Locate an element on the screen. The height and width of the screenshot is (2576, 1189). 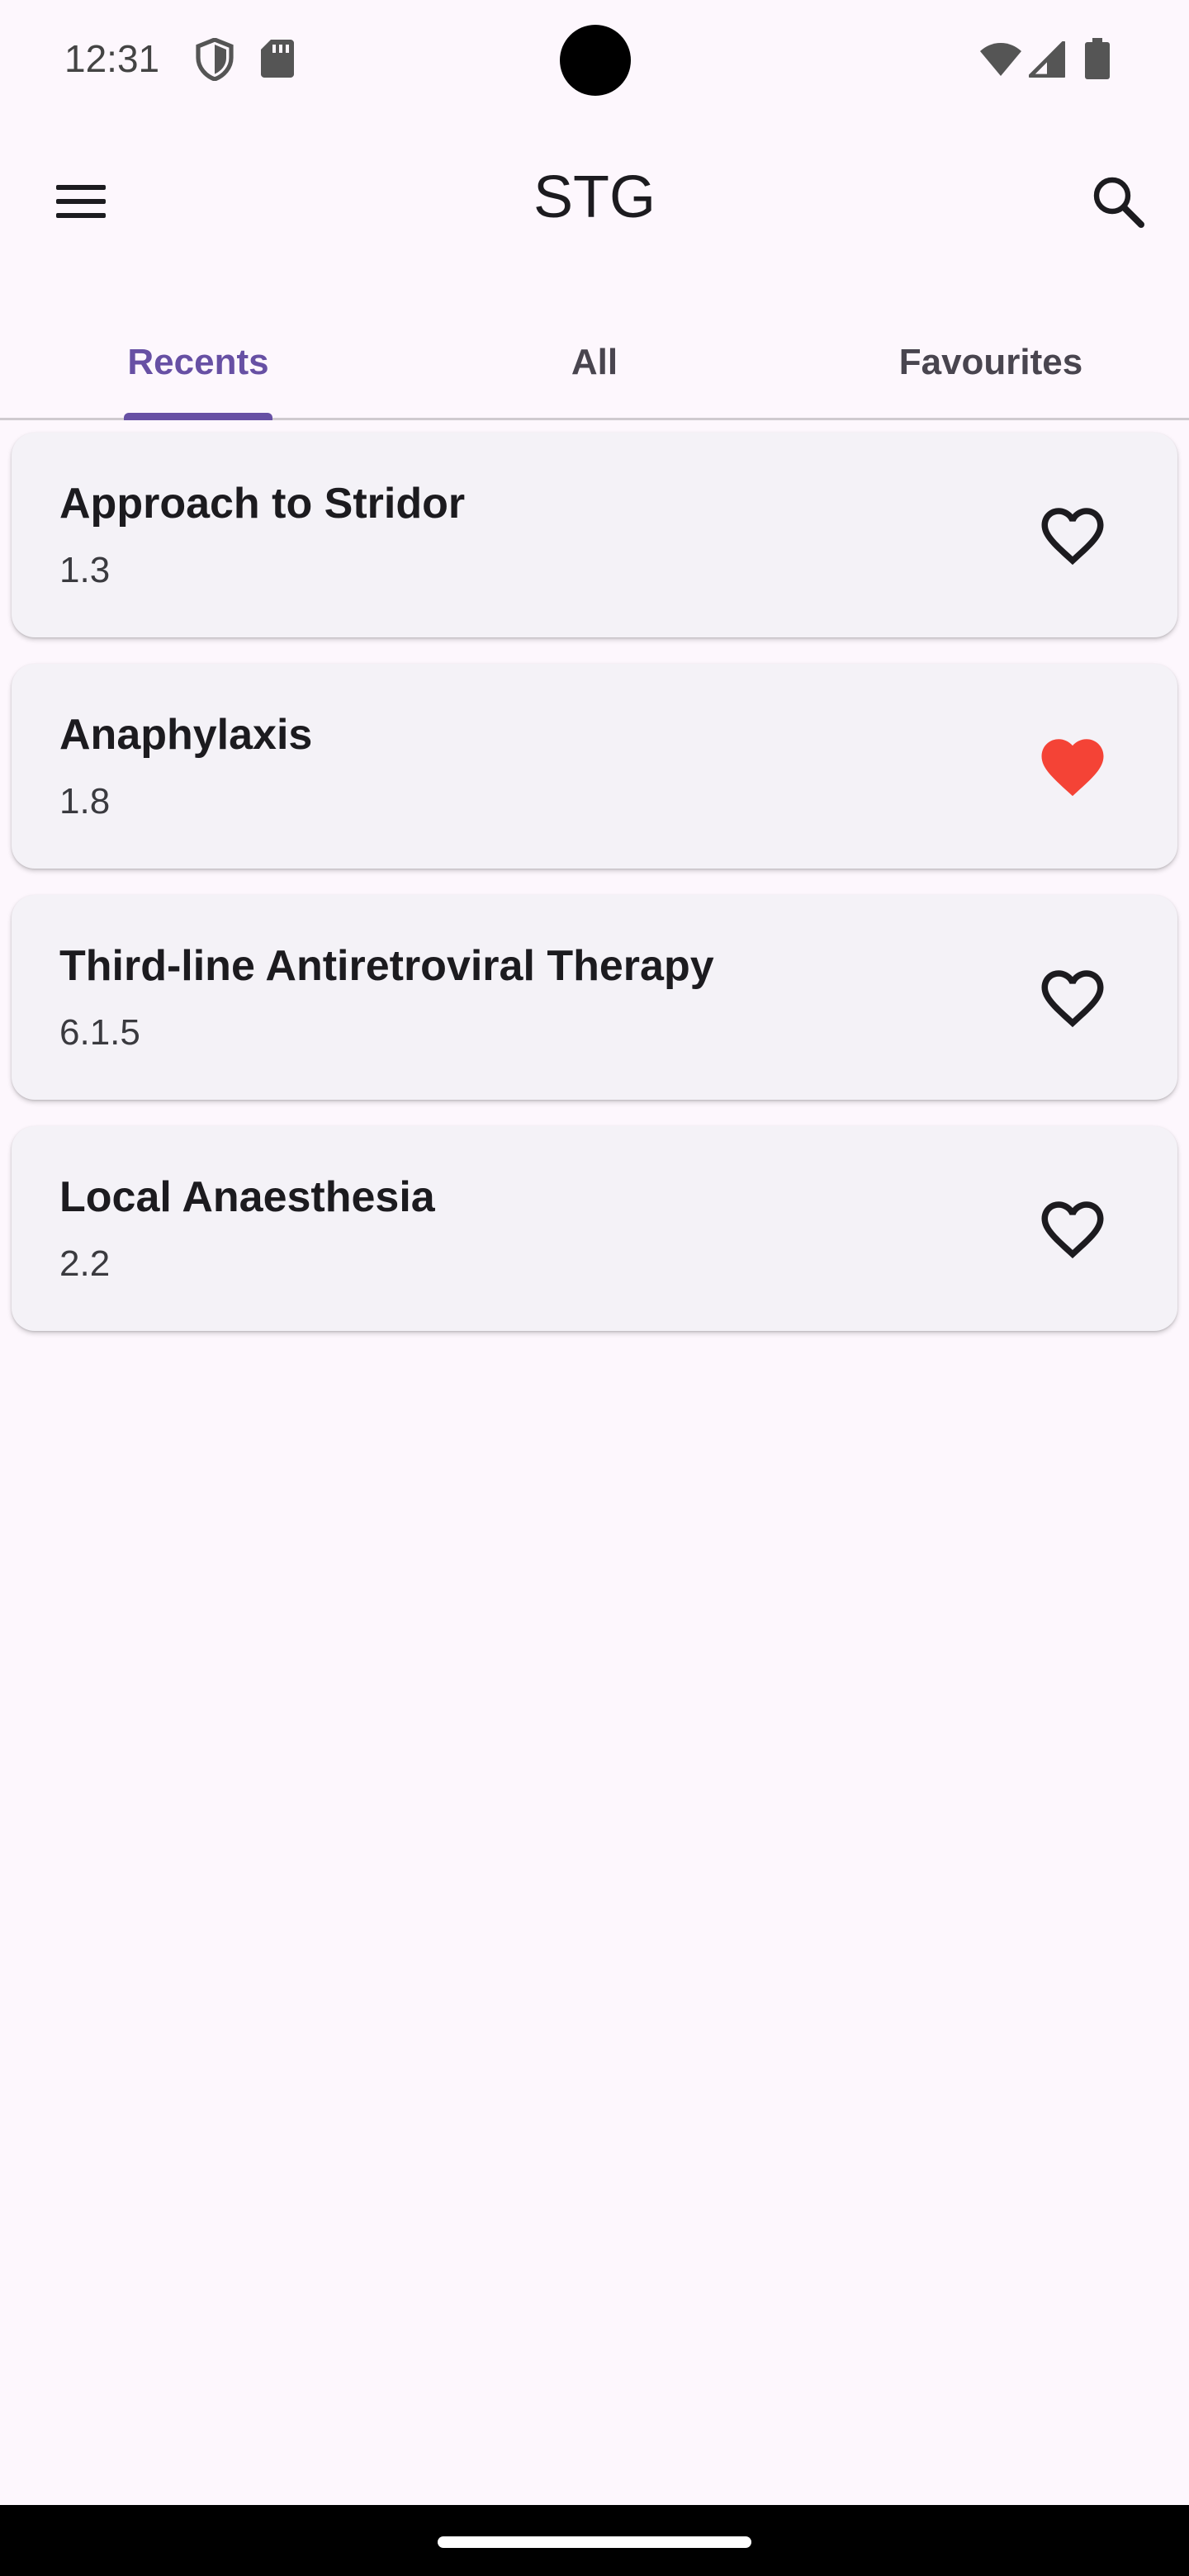
battery-icon is located at coordinates (1097, 58).